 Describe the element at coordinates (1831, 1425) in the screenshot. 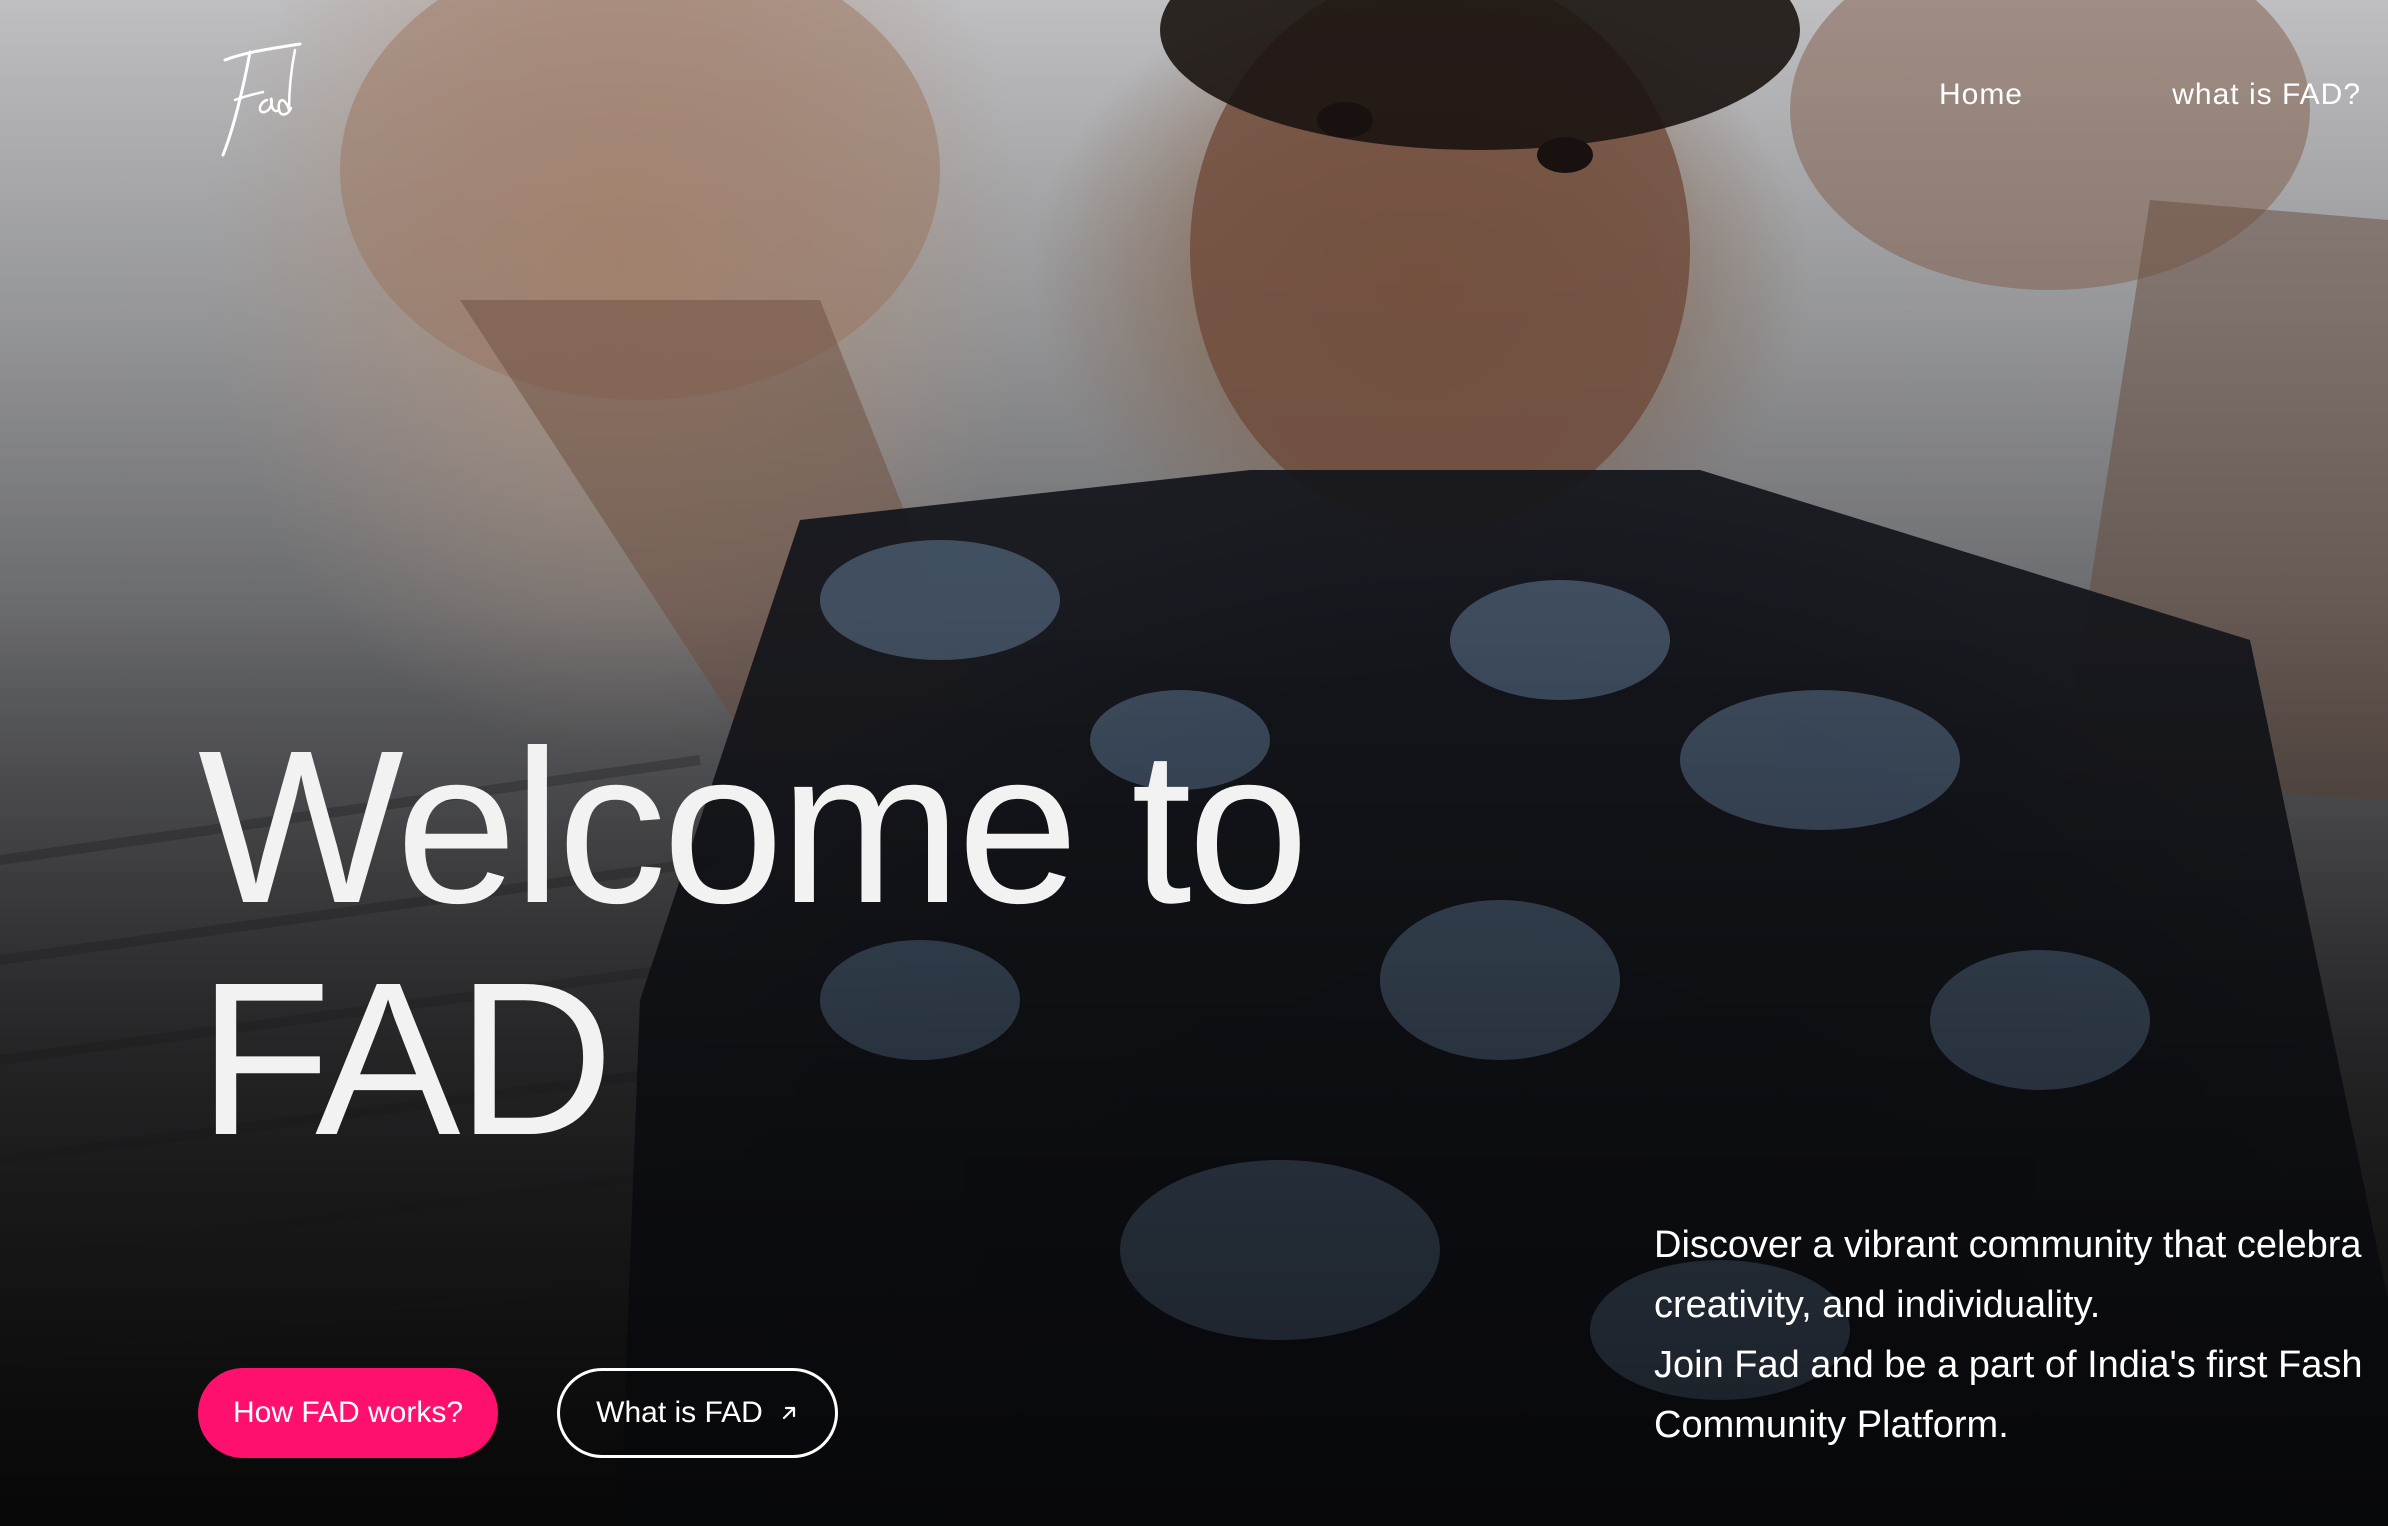

I see `description-line: Community Platform.` at that location.